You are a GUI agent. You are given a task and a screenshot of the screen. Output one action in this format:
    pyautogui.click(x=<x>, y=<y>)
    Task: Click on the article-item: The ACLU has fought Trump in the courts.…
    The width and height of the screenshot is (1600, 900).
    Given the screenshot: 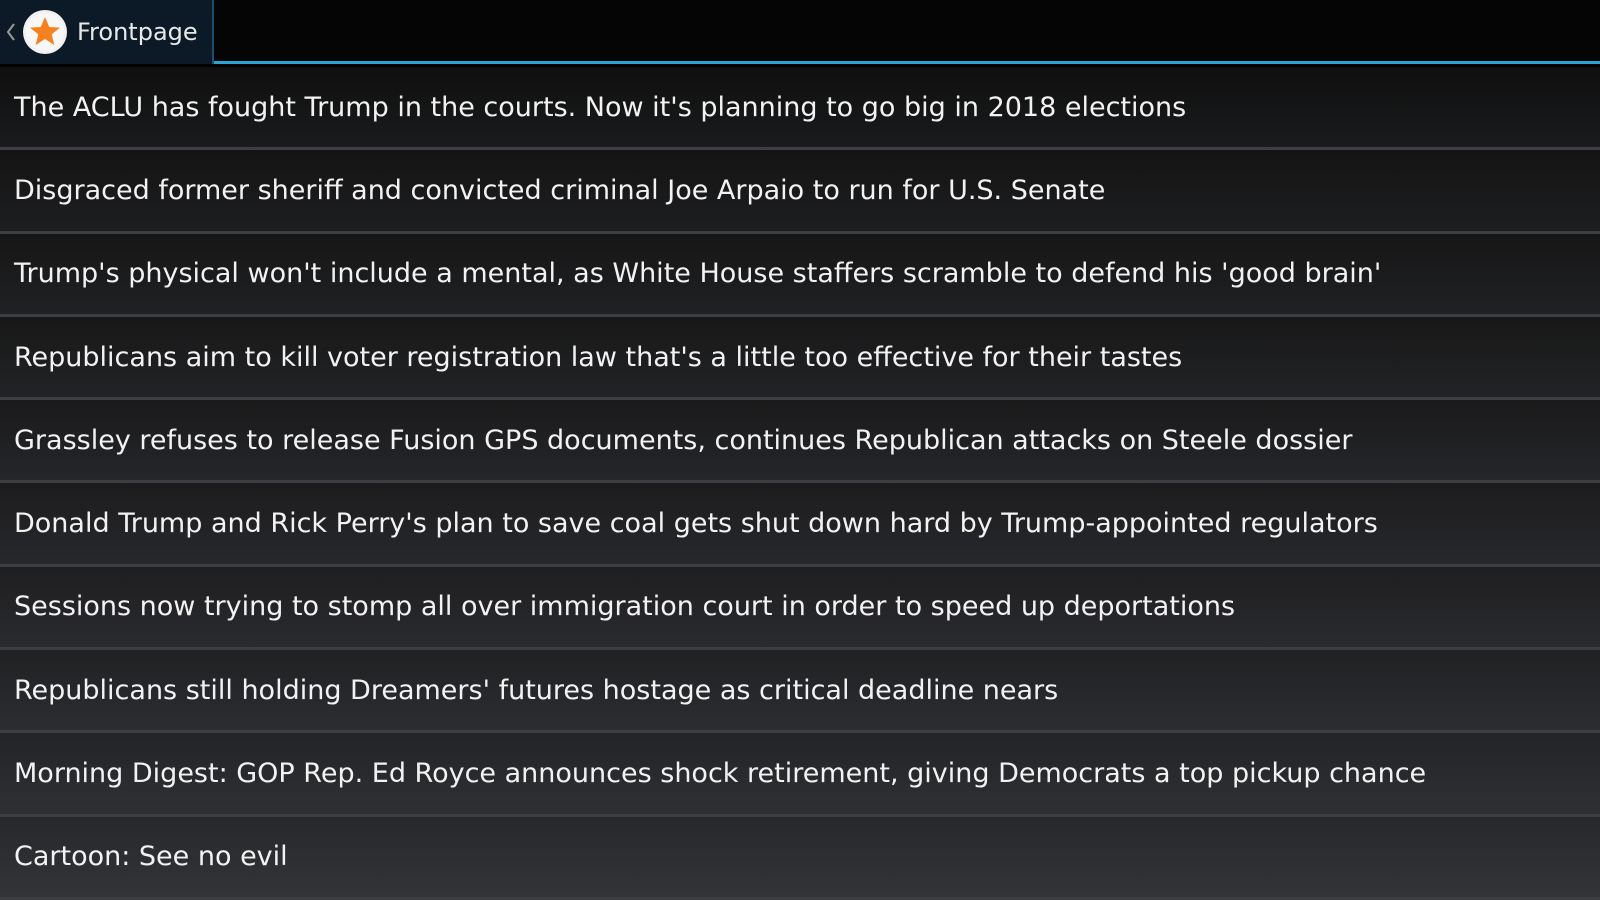 What is the action you would take?
    pyautogui.click(x=800, y=109)
    